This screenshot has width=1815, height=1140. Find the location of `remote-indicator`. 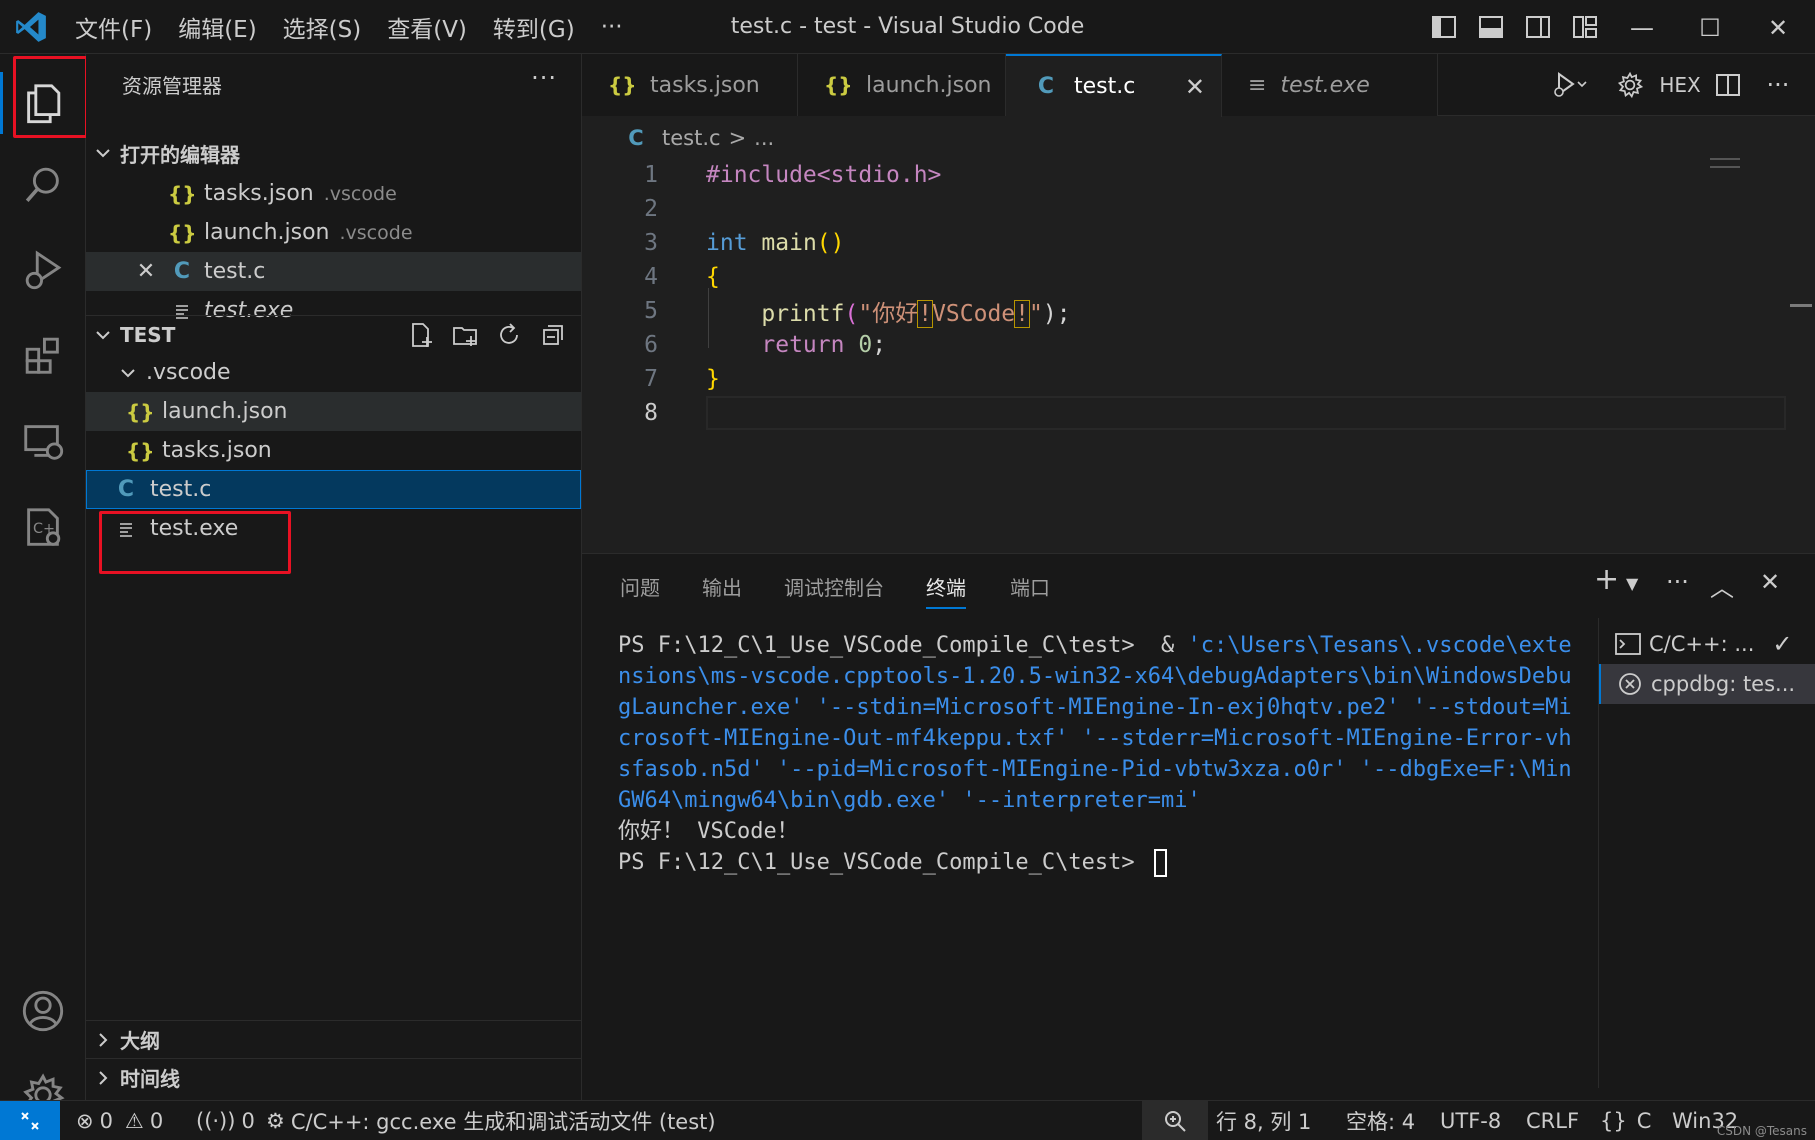

remote-indicator is located at coordinates (30, 1120).